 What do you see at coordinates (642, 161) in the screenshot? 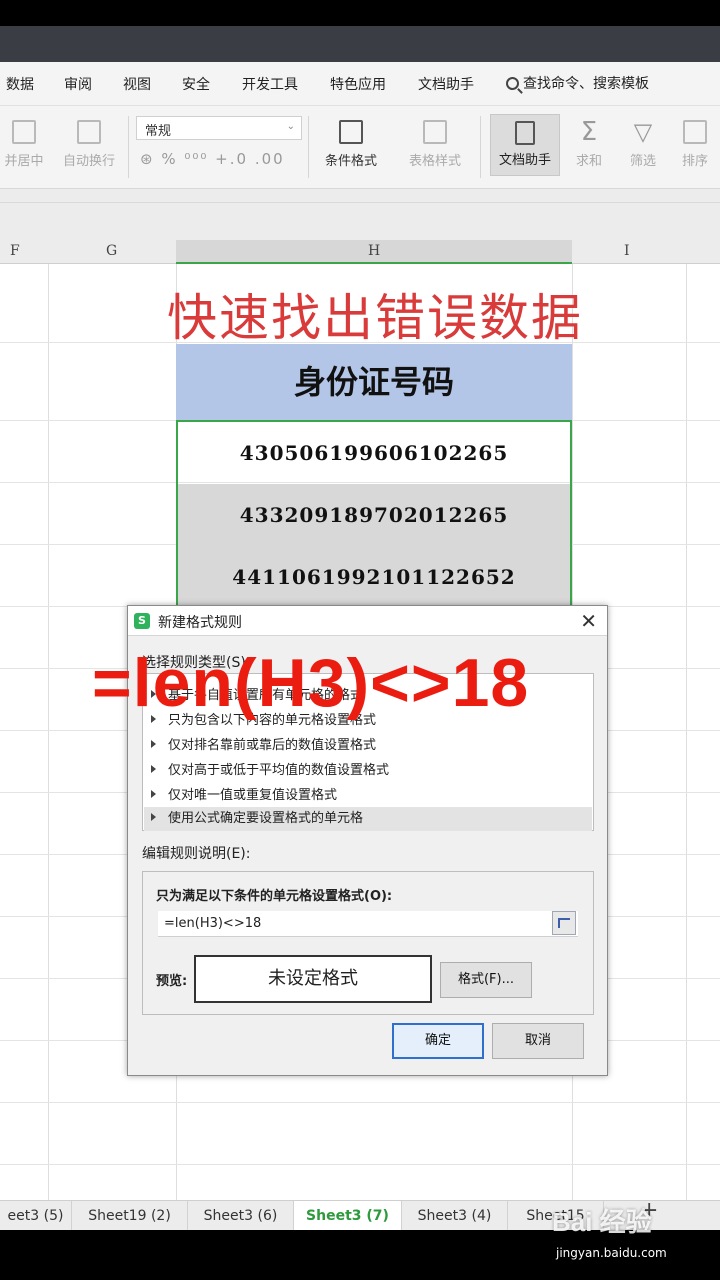
I see `filter-label: 筛选` at bounding box center [642, 161].